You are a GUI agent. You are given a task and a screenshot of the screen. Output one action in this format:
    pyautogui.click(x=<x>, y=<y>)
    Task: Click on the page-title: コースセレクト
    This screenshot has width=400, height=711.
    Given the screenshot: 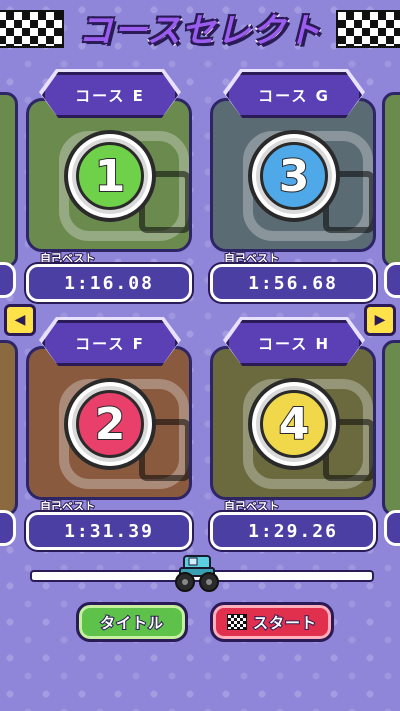 What is the action you would take?
    pyautogui.click(x=199, y=30)
    